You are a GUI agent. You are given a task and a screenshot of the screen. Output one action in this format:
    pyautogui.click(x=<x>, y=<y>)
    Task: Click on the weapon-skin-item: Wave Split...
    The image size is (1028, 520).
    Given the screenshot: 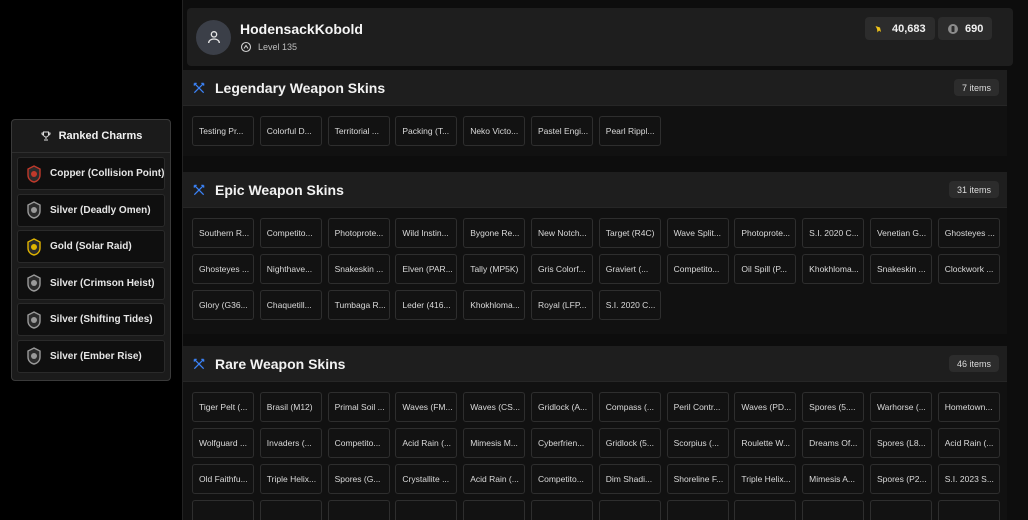 What is the action you would take?
    pyautogui.click(x=697, y=233)
    